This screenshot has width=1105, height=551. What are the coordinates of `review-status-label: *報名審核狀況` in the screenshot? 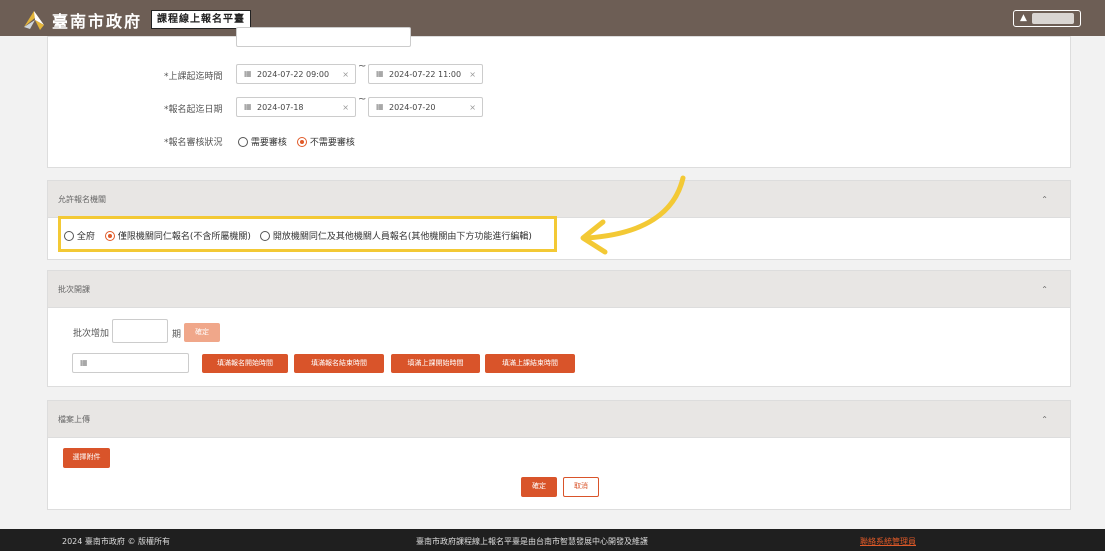 It's located at (193, 143).